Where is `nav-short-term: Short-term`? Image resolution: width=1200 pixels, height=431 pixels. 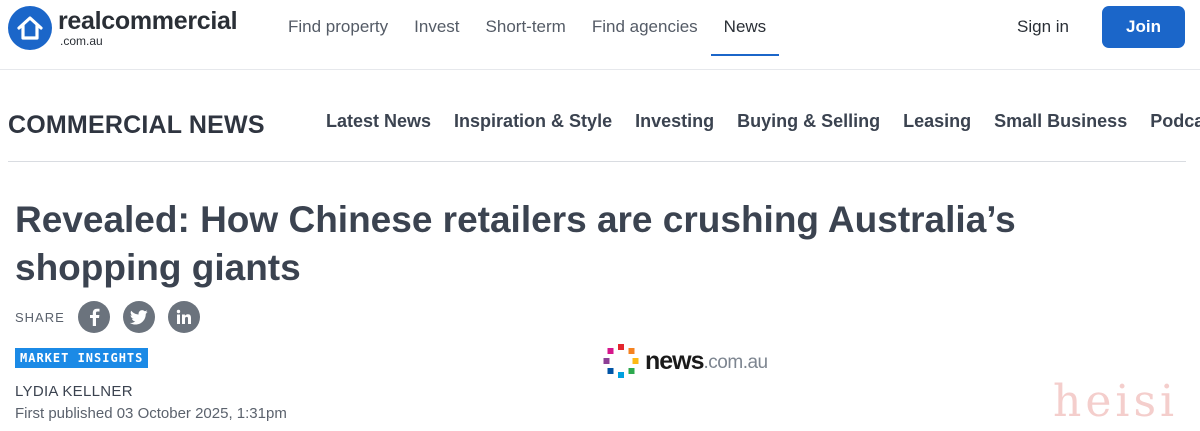 nav-short-term: Short-term is located at coordinates (526, 28).